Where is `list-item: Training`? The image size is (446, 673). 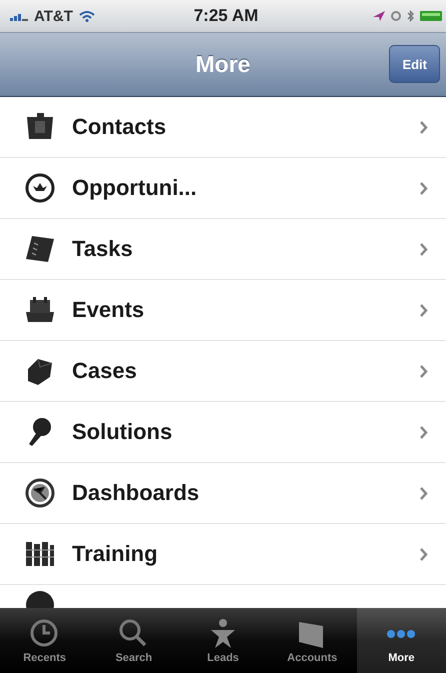 list-item: Training is located at coordinates (223, 554).